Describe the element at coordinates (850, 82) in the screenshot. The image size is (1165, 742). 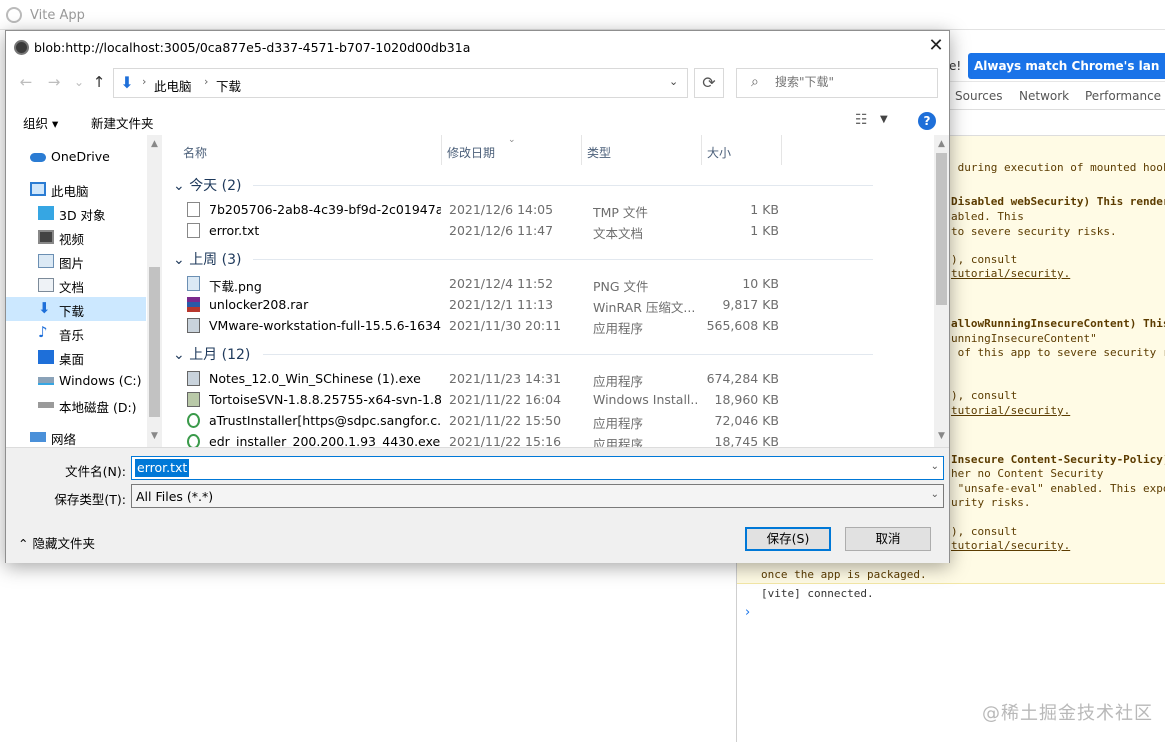
I see `search-input` at that location.